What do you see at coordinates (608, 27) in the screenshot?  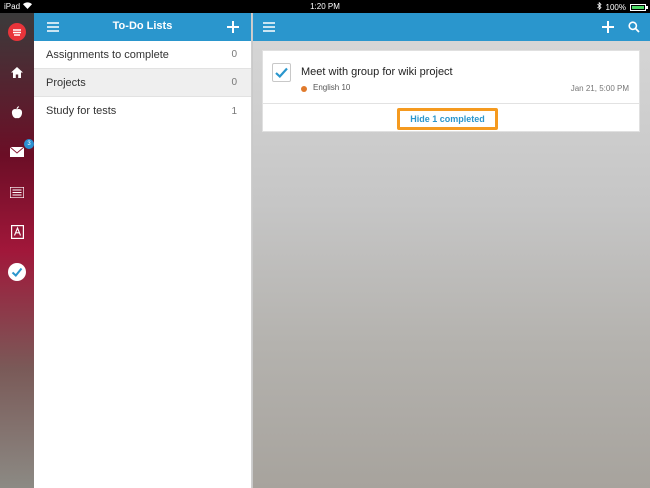 I see `add-task-icon` at bounding box center [608, 27].